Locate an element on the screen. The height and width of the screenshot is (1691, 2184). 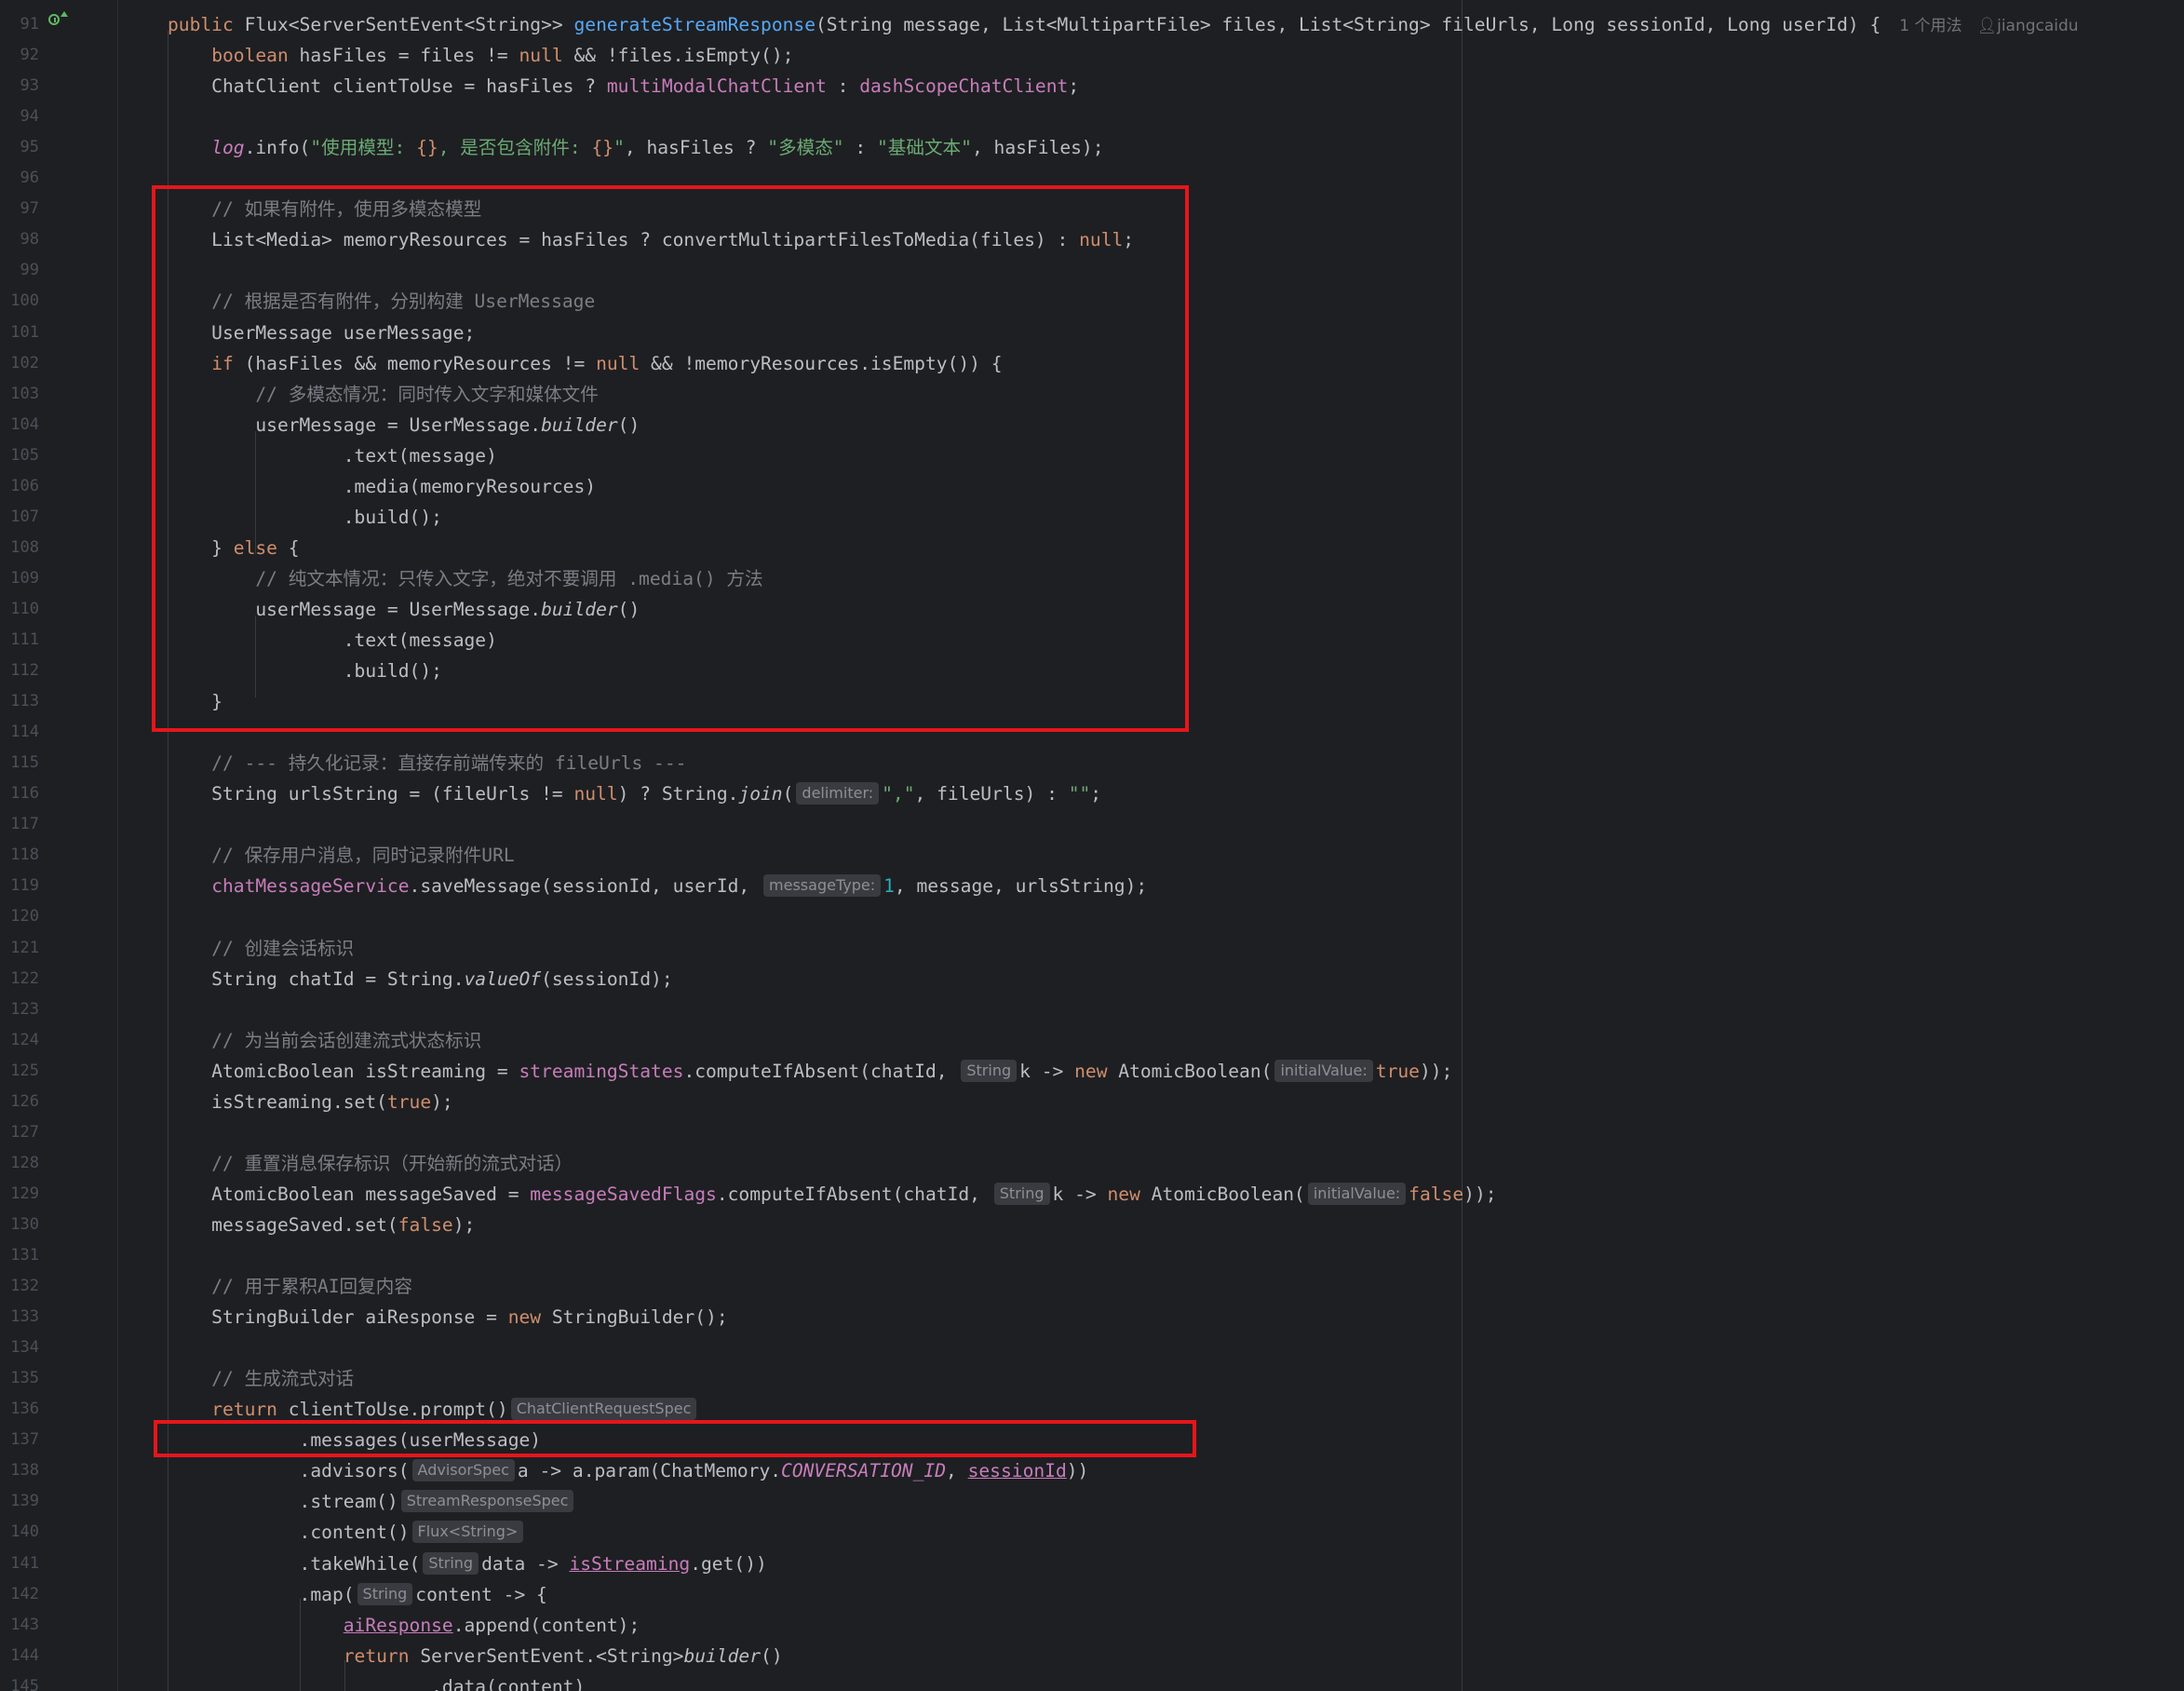
line-number: 100 is located at coordinates (24, 301).